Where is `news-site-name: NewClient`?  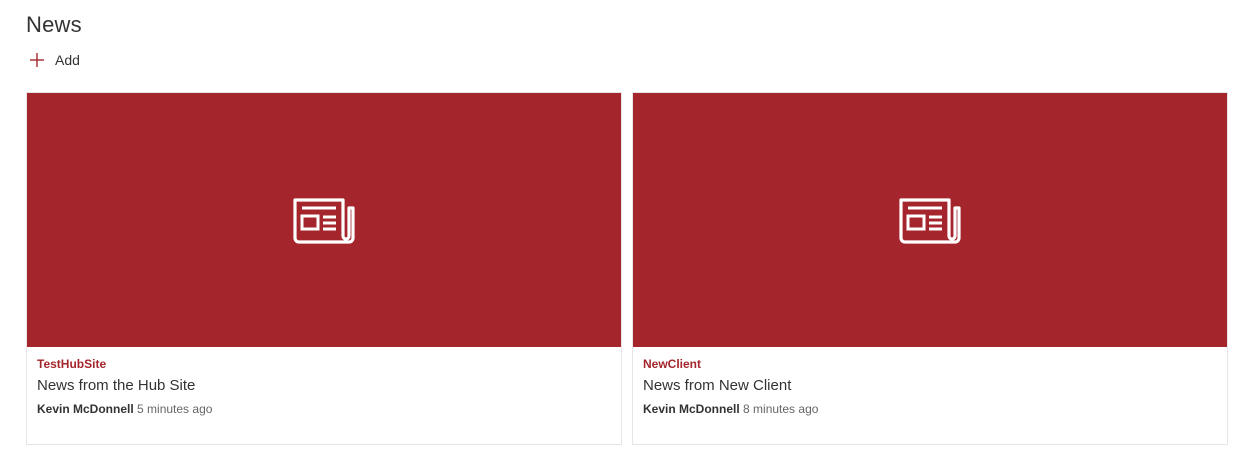
news-site-name: NewClient is located at coordinates (672, 364).